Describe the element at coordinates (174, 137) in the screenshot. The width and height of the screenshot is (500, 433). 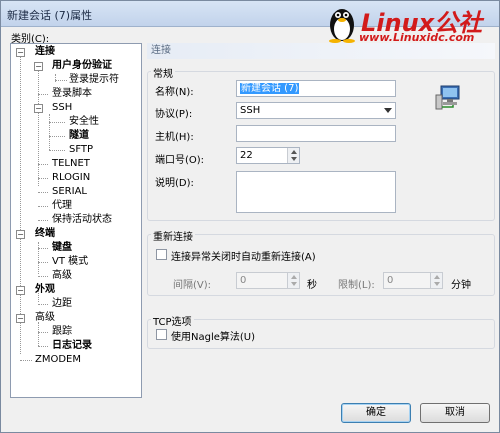
I see `host-label: 主机(H):` at that location.